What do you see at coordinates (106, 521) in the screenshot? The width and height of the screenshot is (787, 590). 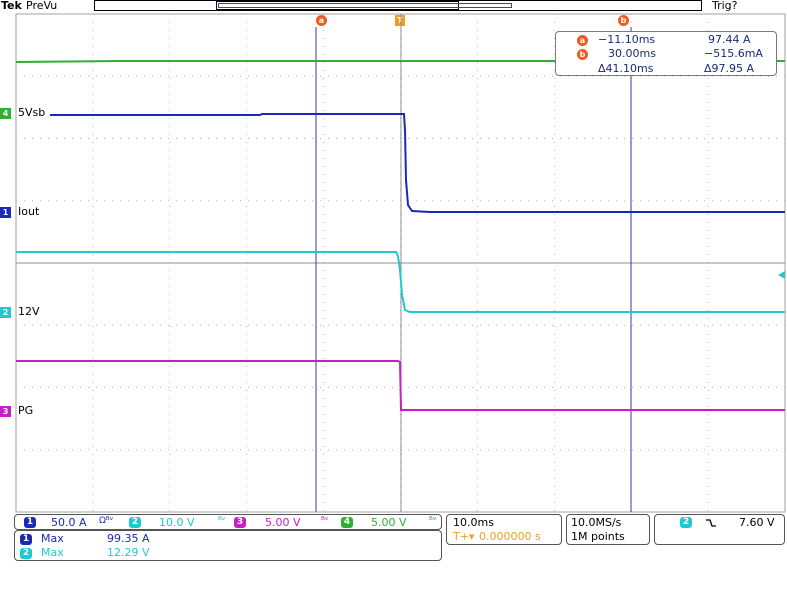 I see `channel-1-coupling: Ωᴮᵛ` at bounding box center [106, 521].